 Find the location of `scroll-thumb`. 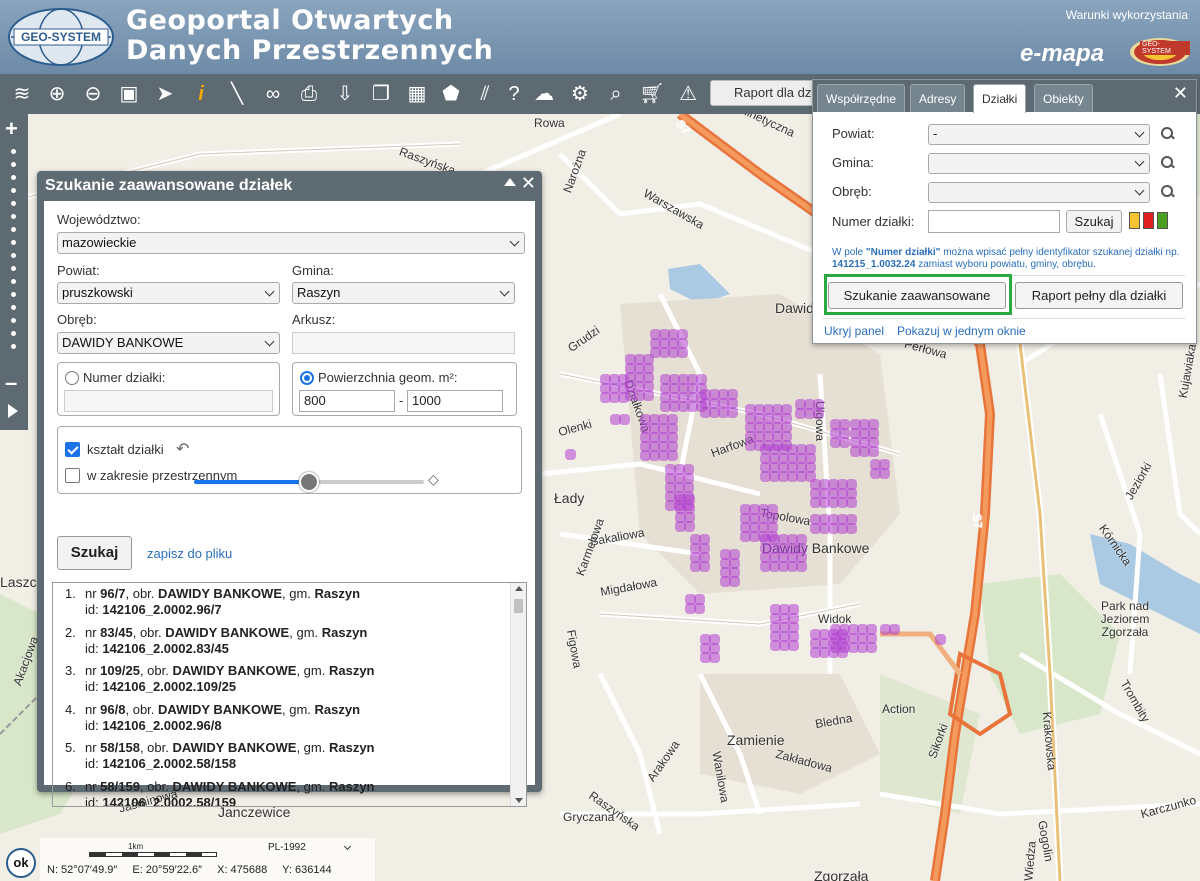

scroll-thumb is located at coordinates (518, 606).